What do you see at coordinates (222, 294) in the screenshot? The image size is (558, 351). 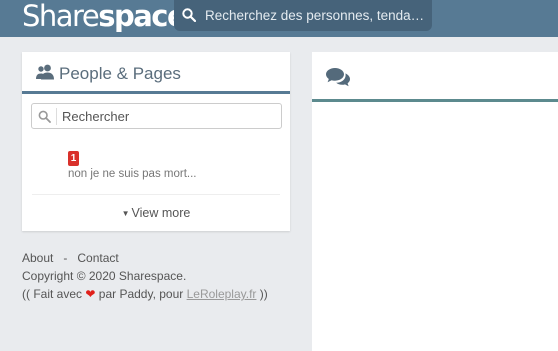 I see `leroleplay-link: LeRoleplay.fr` at bounding box center [222, 294].